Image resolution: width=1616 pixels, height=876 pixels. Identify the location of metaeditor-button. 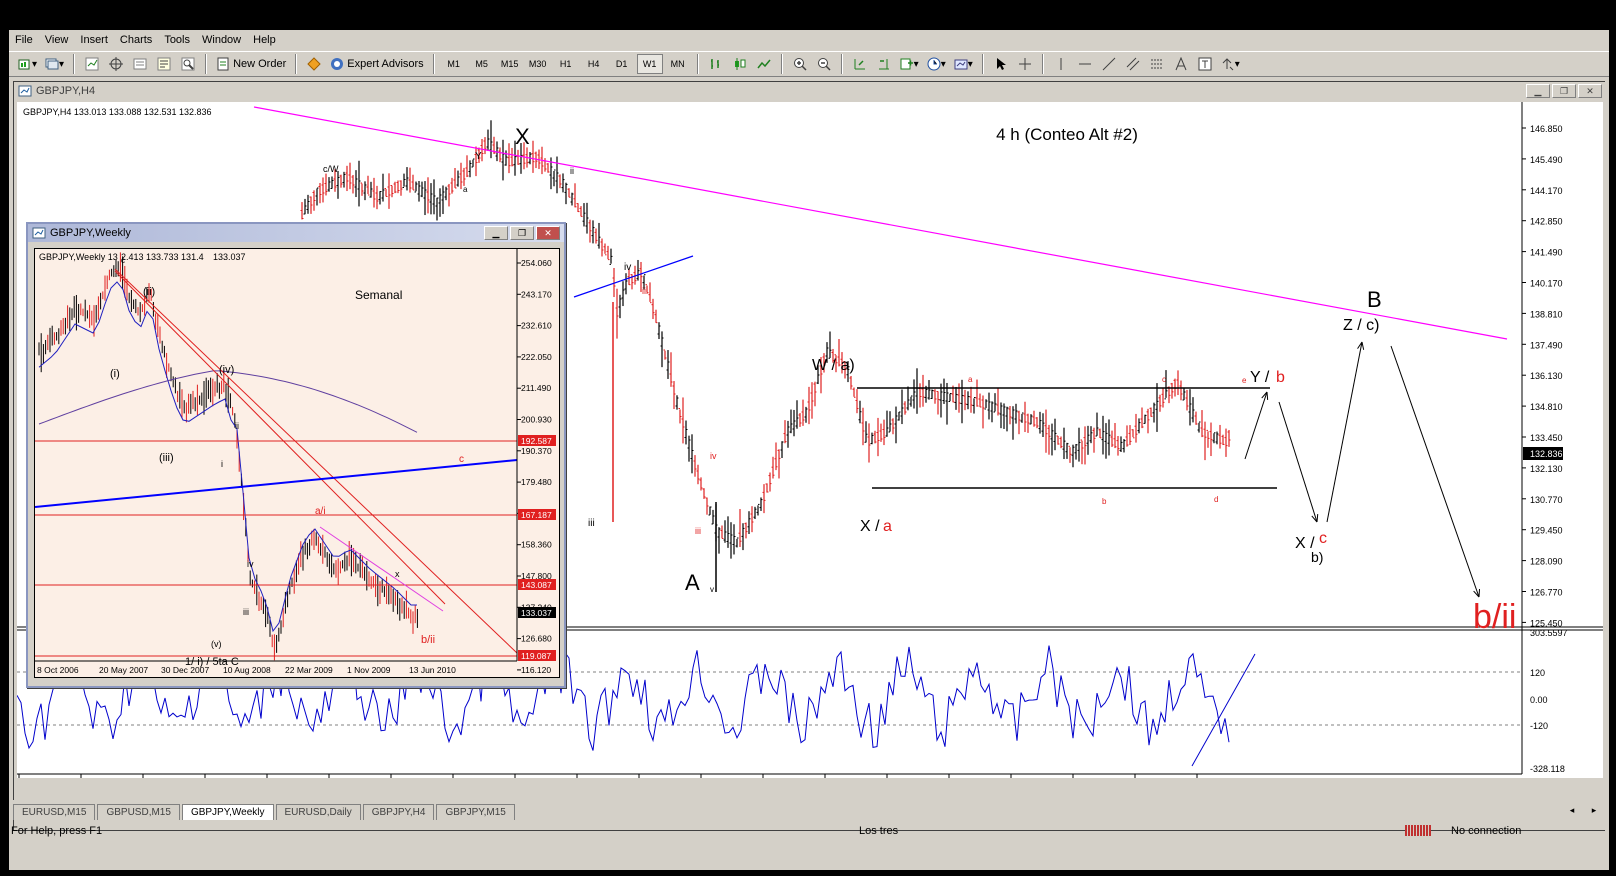
(314, 64).